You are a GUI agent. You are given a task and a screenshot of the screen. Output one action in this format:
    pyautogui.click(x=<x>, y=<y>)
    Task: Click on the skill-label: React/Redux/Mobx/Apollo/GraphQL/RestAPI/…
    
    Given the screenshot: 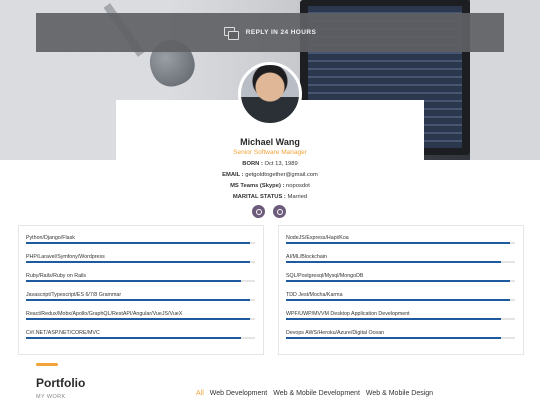 What is the action you would take?
    pyautogui.click(x=104, y=314)
    